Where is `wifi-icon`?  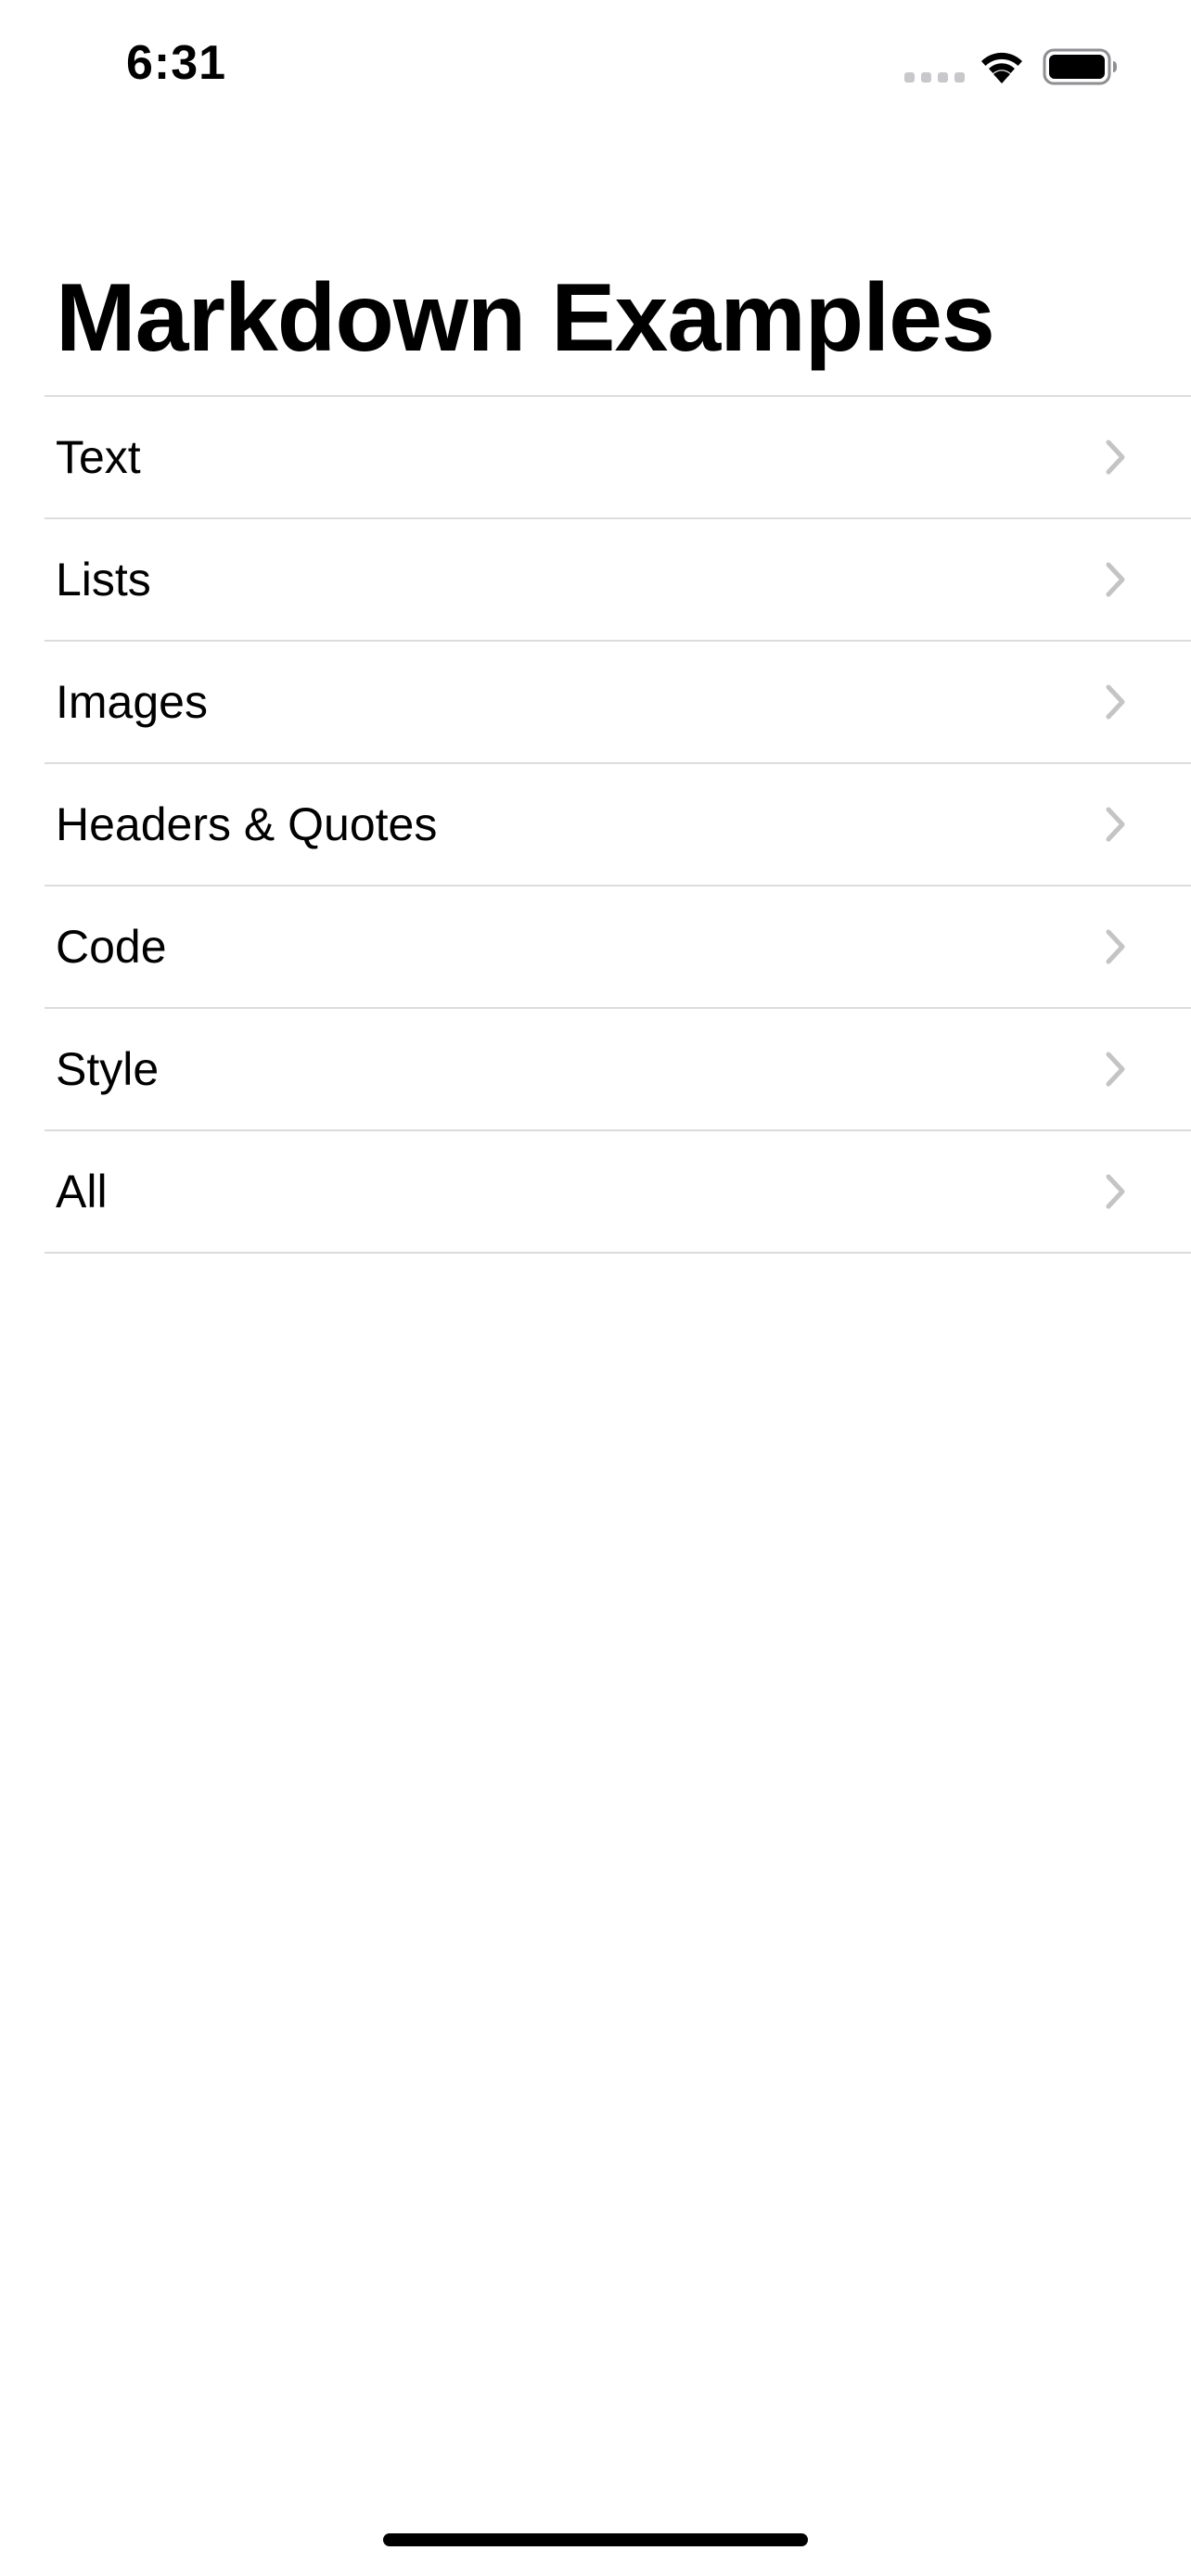
wifi-icon is located at coordinates (1001, 67).